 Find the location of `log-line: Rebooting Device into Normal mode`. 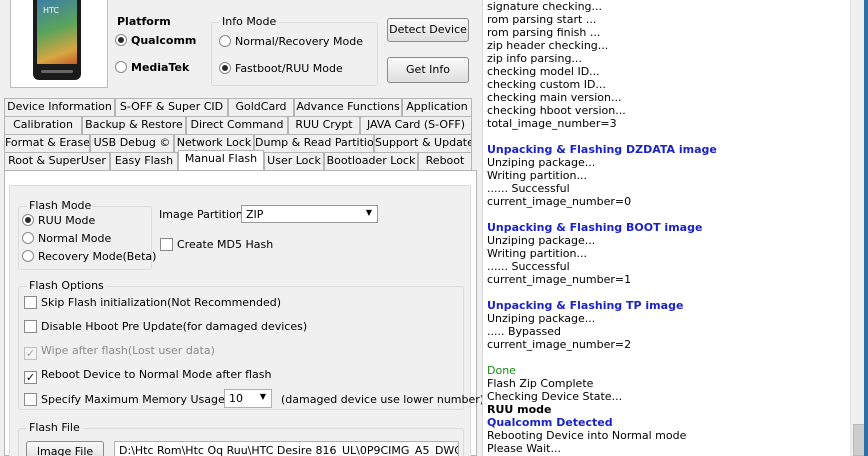

log-line: Rebooting Device into Normal mode is located at coordinates (587, 435).